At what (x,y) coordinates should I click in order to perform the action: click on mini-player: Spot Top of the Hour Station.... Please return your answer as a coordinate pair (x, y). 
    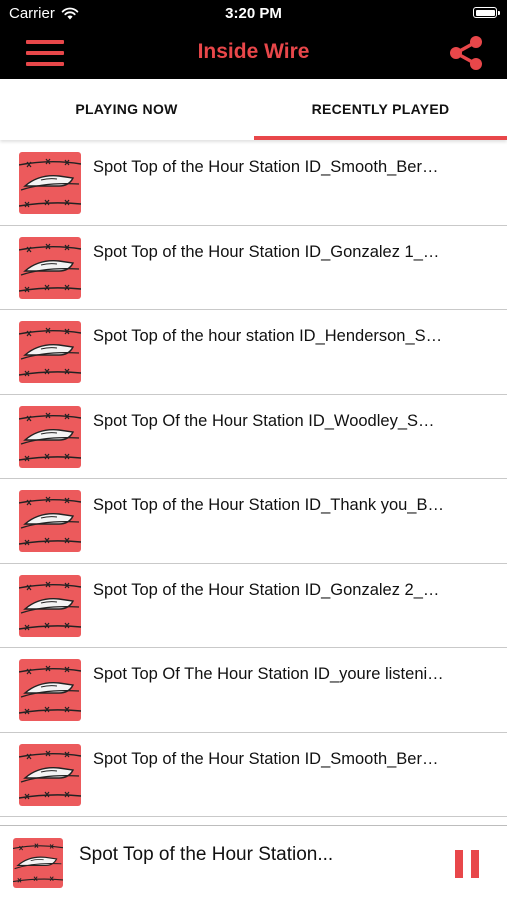
    Looking at the image, I should click on (253, 862).